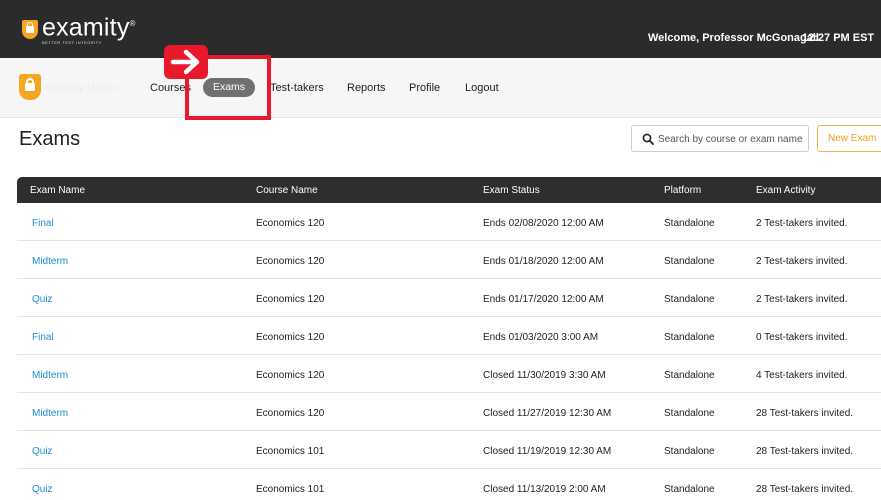 This screenshot has height=500, width=881. I want to click on nav-logout: Logout, so click(482, 88).